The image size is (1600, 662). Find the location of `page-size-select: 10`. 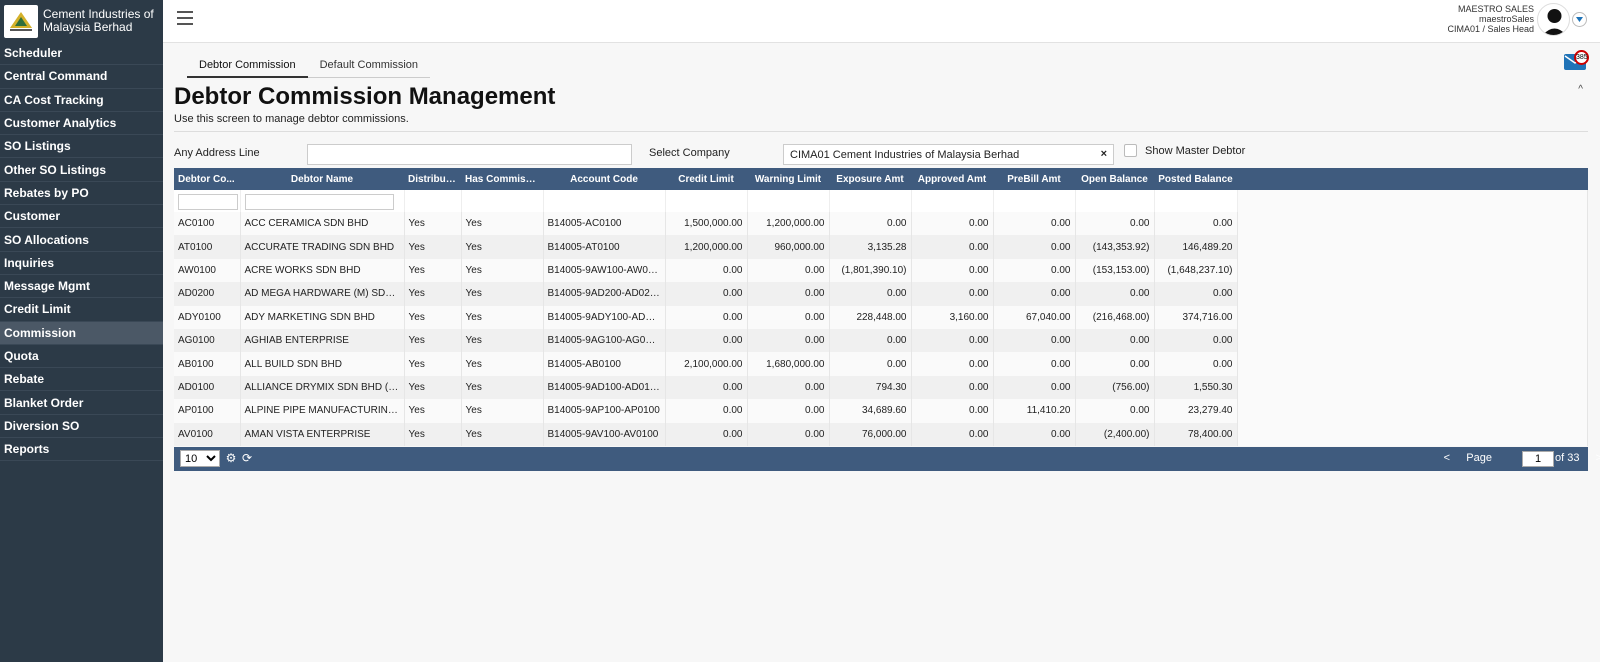

page-size-select: 10 is located at coordinates (200, 458).